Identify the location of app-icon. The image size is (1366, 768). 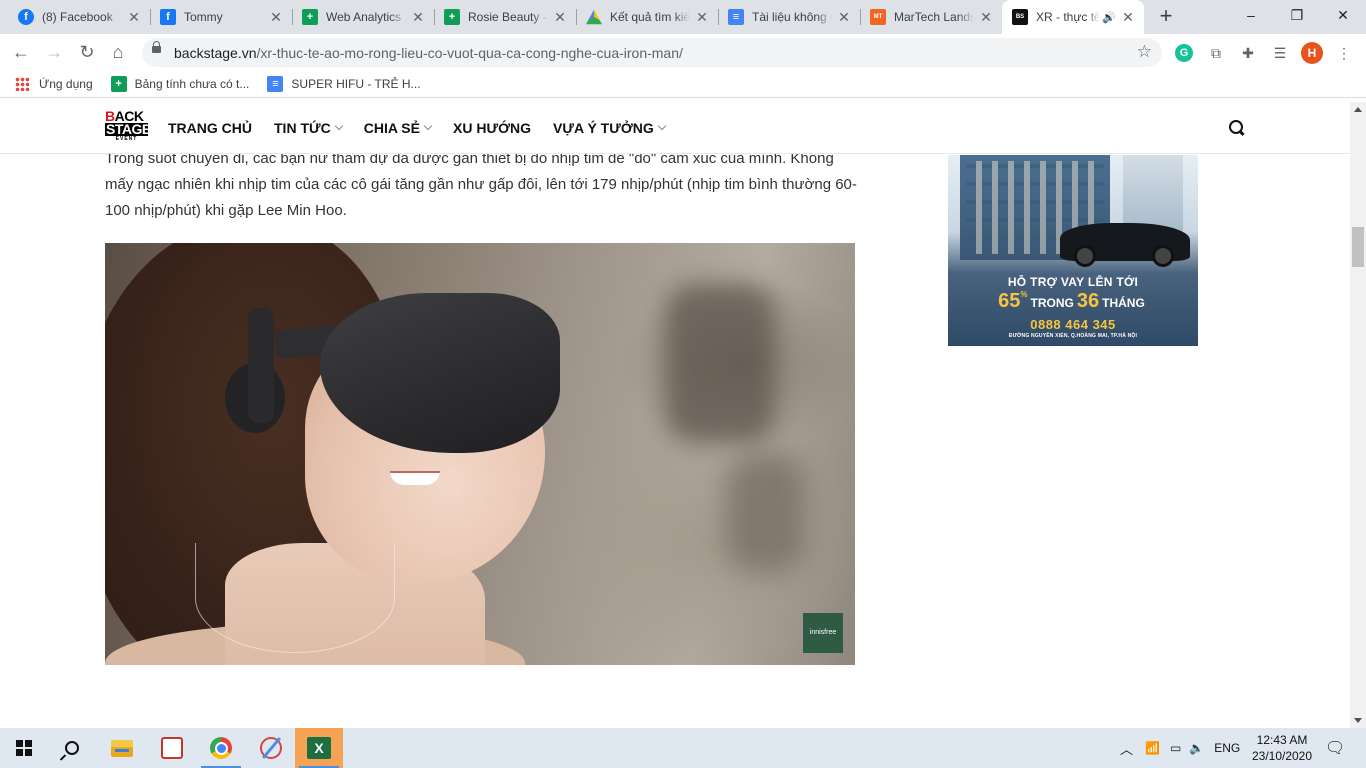
(172, 748).